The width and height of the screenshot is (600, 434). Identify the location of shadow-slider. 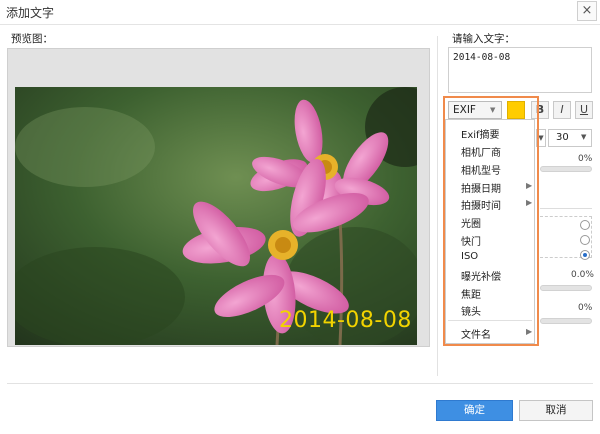
(566, 321).